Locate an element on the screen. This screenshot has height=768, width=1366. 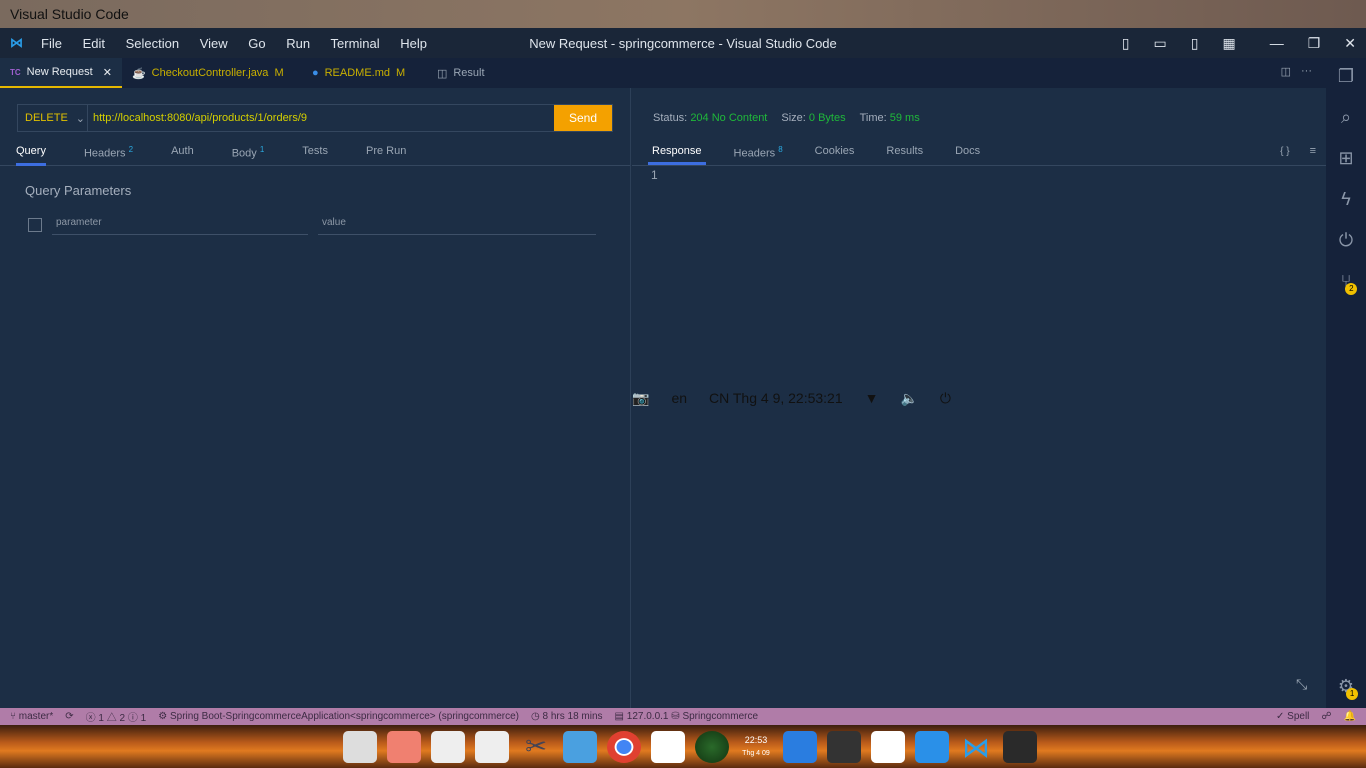
size-value: 0 Bytes is located at coordinates (827, 118).